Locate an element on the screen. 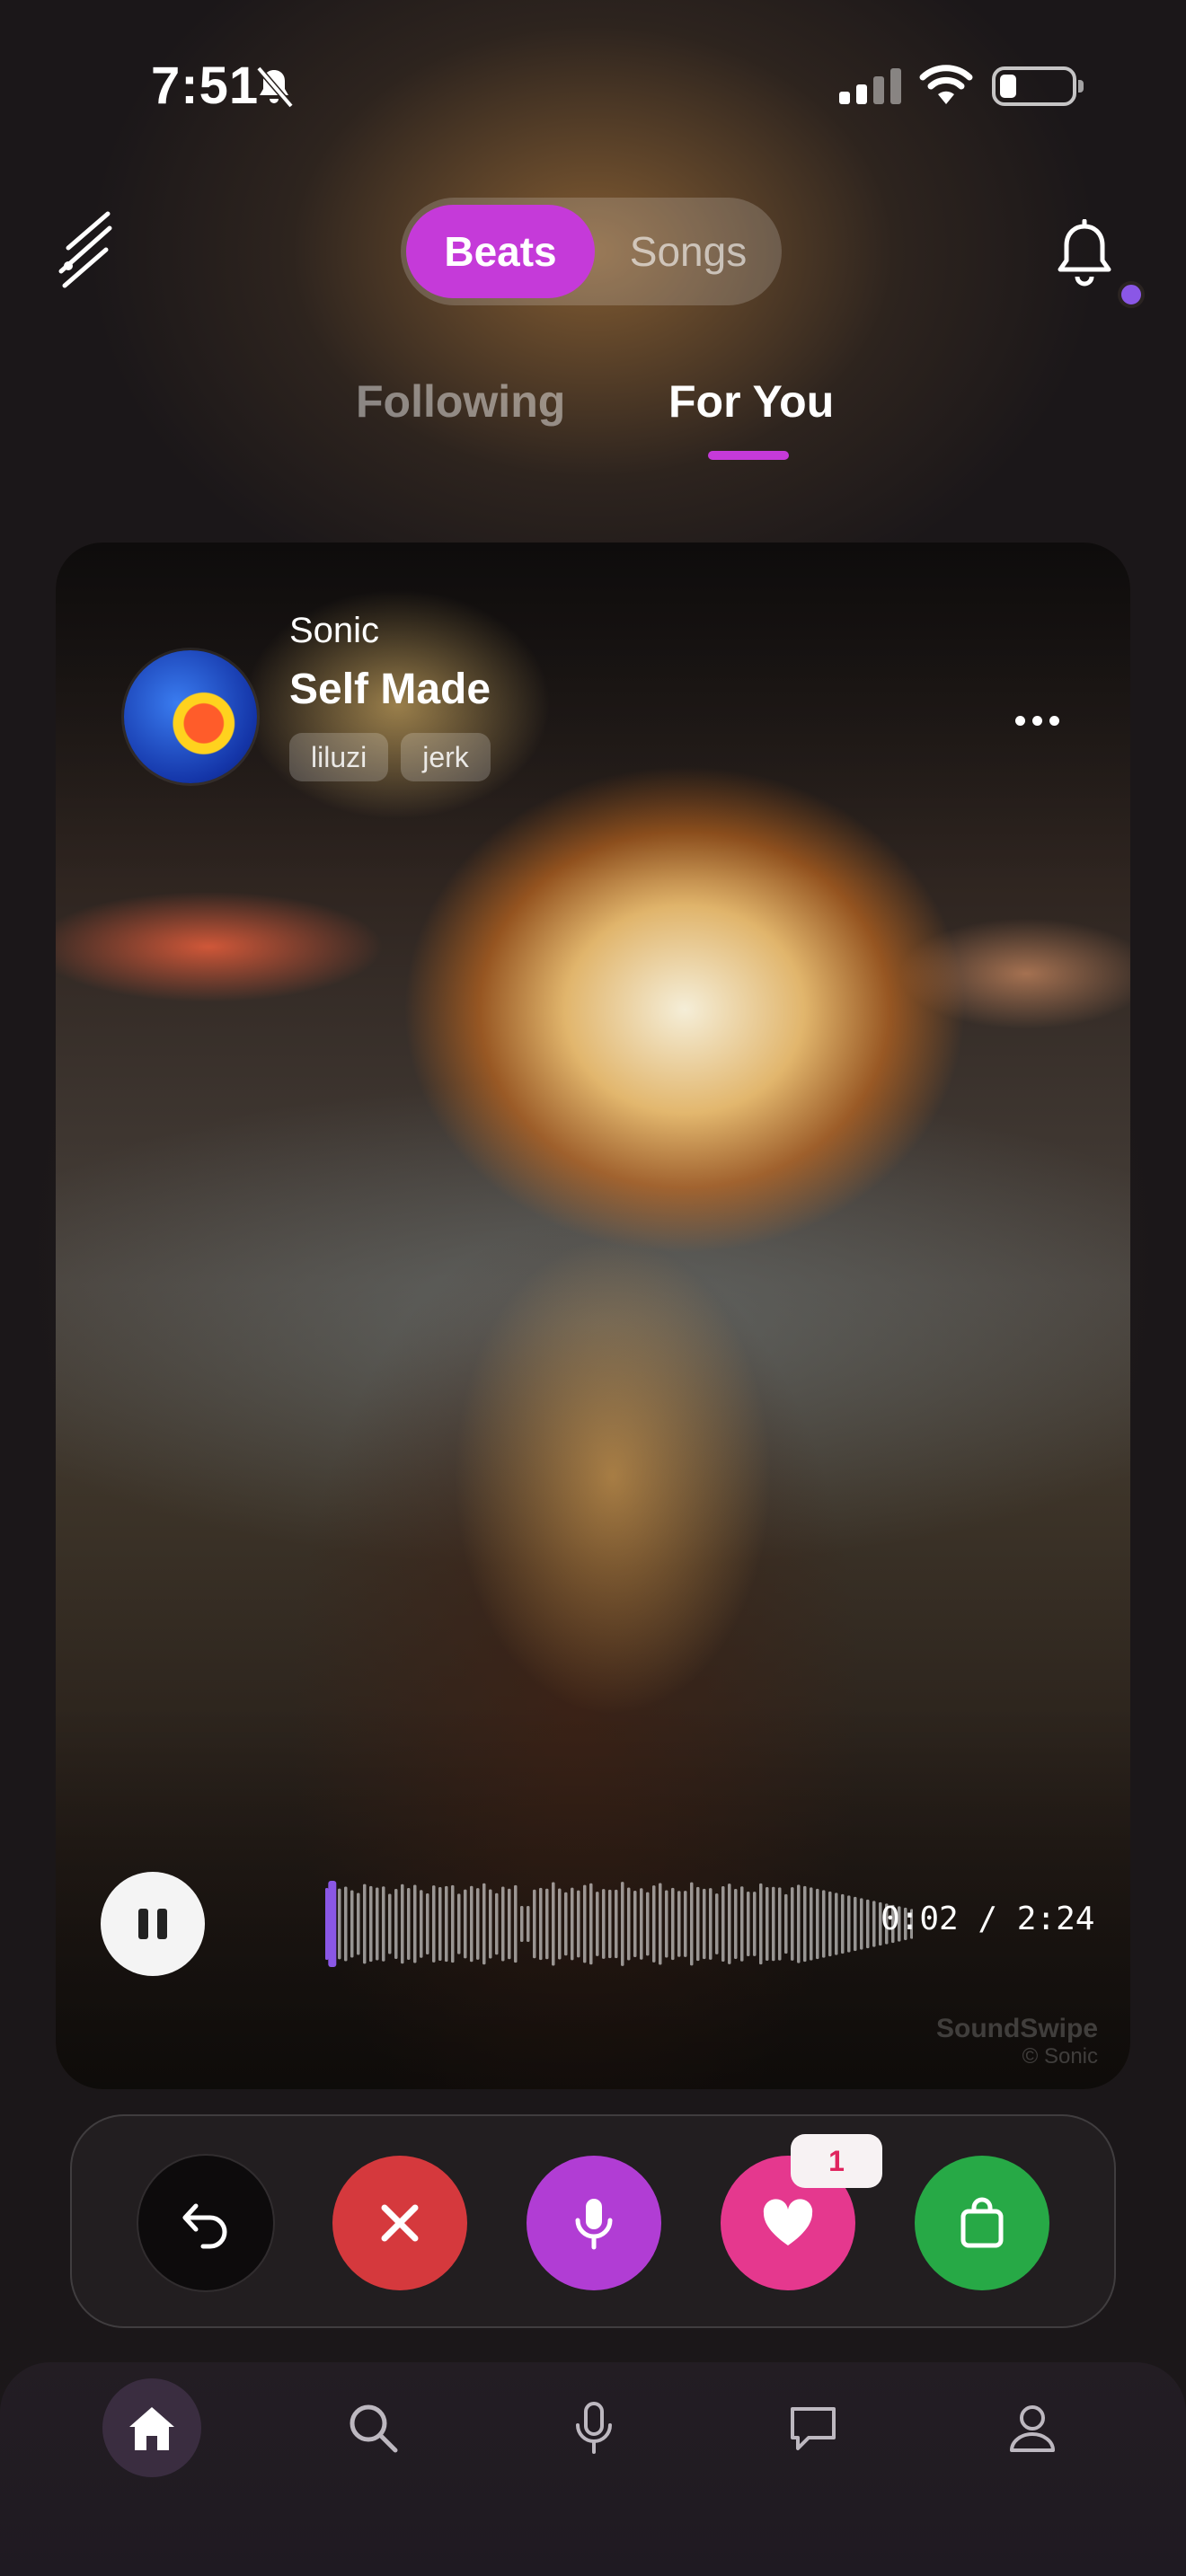  playhead is located at coordinates (332, 1924).